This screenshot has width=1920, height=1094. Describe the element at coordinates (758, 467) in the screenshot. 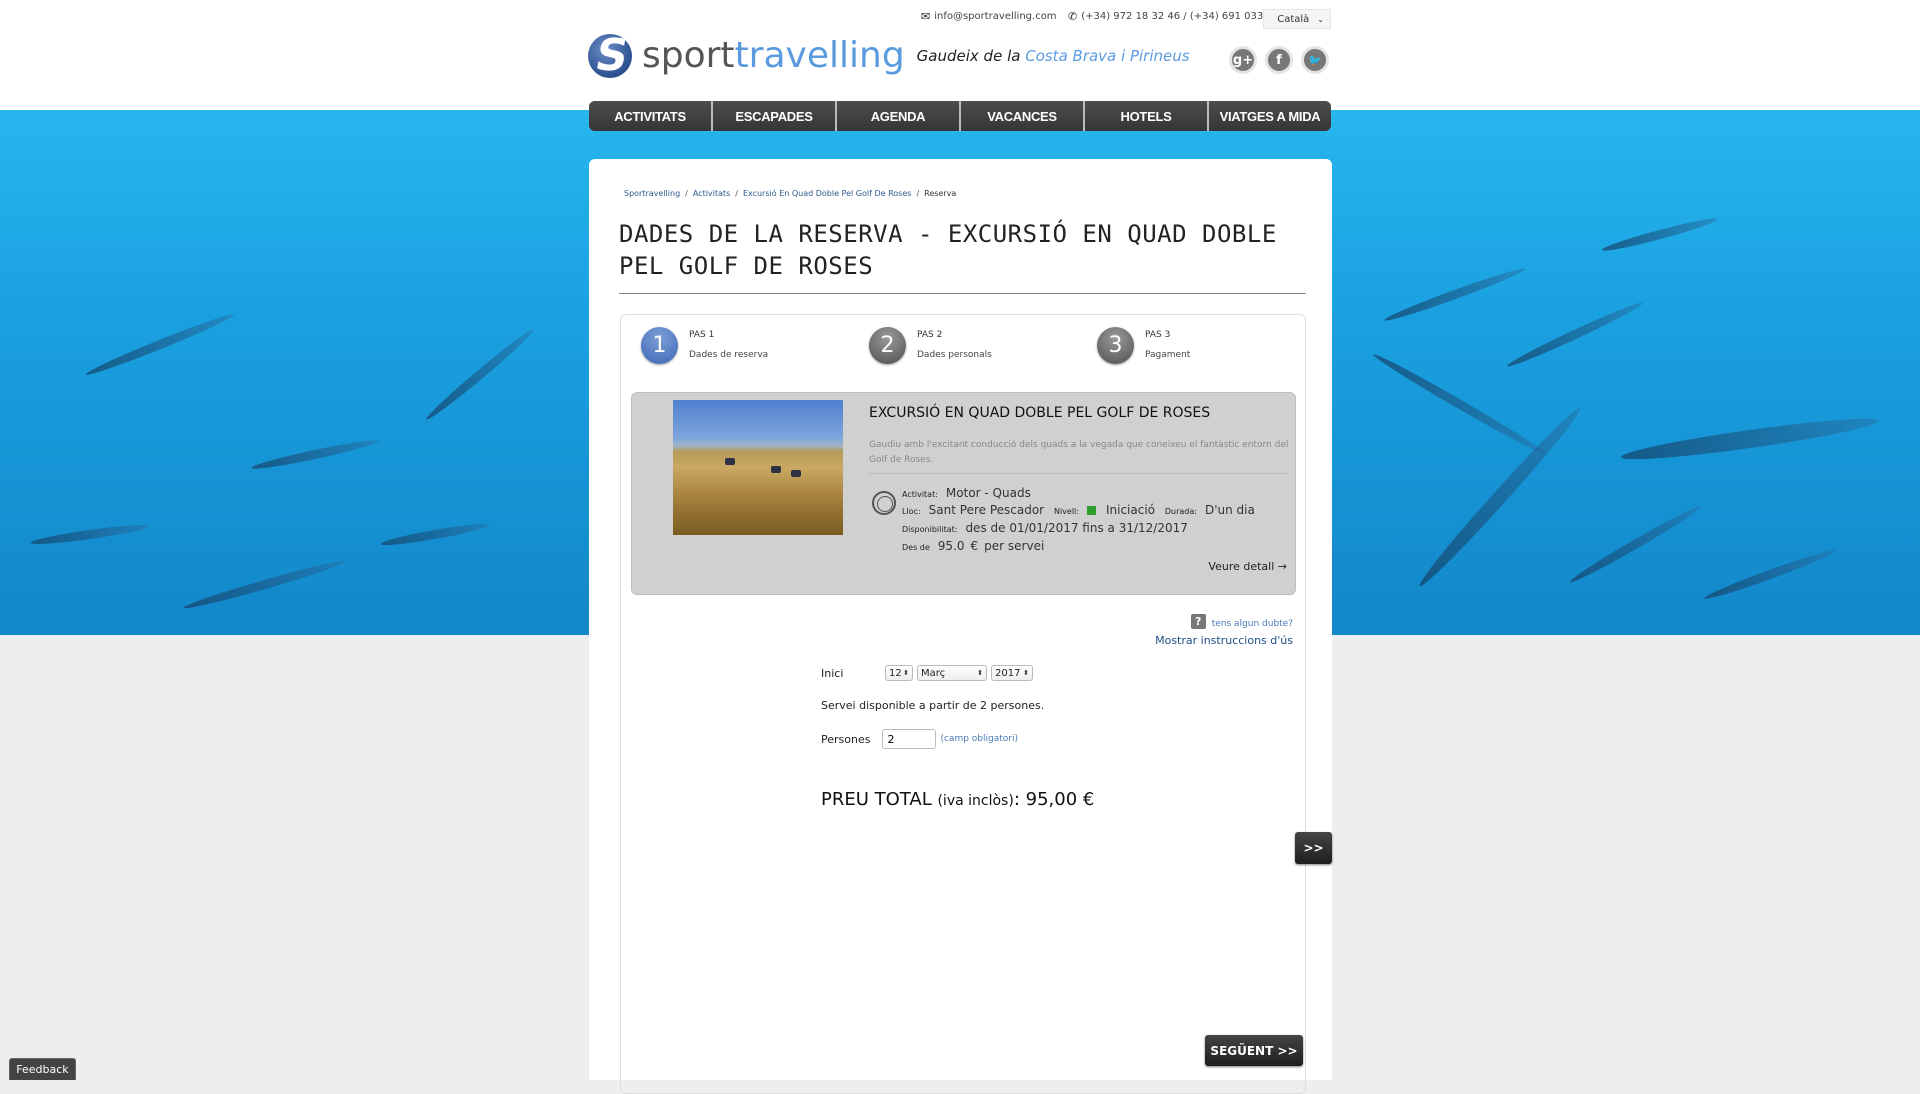

I see `activity-photo` at that location.